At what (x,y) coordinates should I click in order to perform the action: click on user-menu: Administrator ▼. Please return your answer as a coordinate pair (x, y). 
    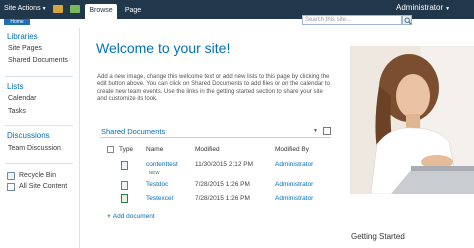
    Looking at the image, I should click on (423, 7).